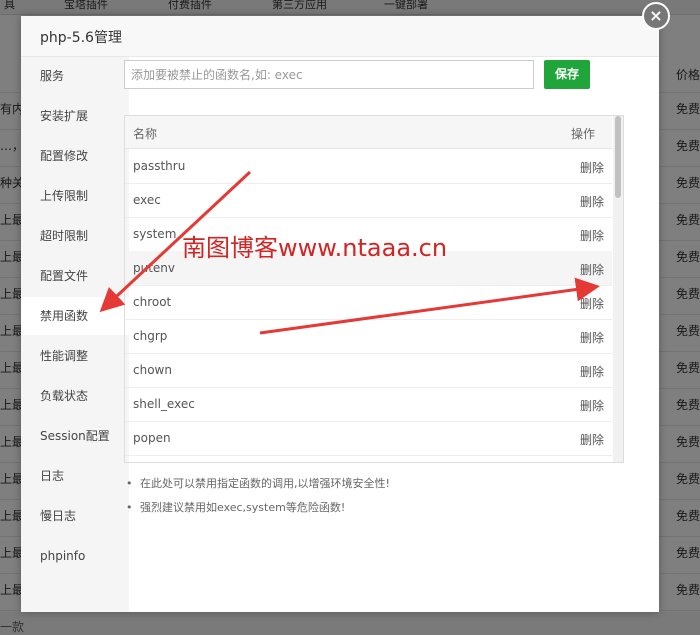  What do you see at coordinates (368, 438) in the screenshot?
I see `table-row: popen 删除` at bounding box center [368, 438].